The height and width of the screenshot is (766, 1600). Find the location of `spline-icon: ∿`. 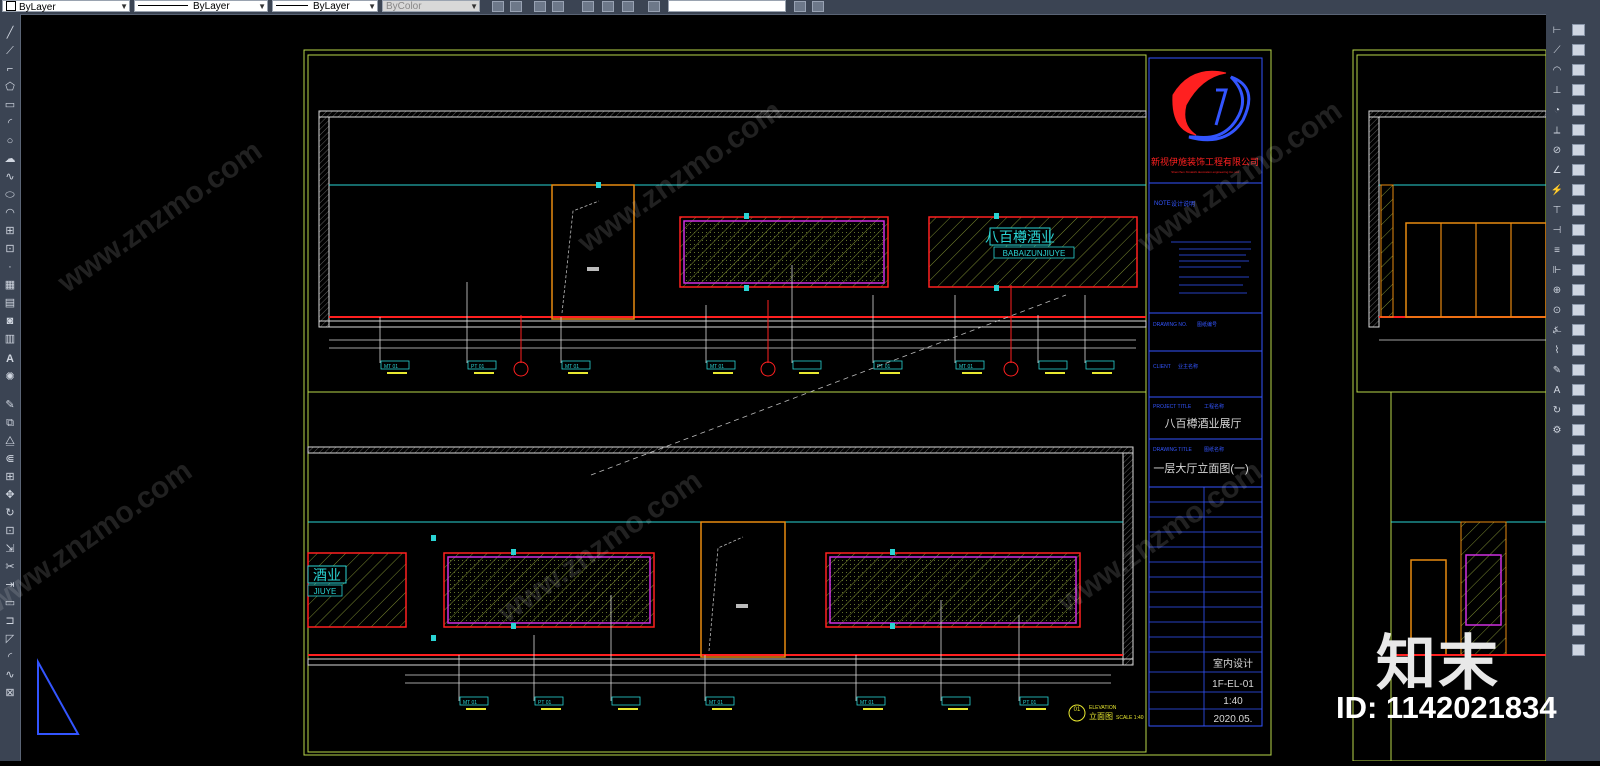

spline-icon: ∿ is located at coordinates (10, 177).